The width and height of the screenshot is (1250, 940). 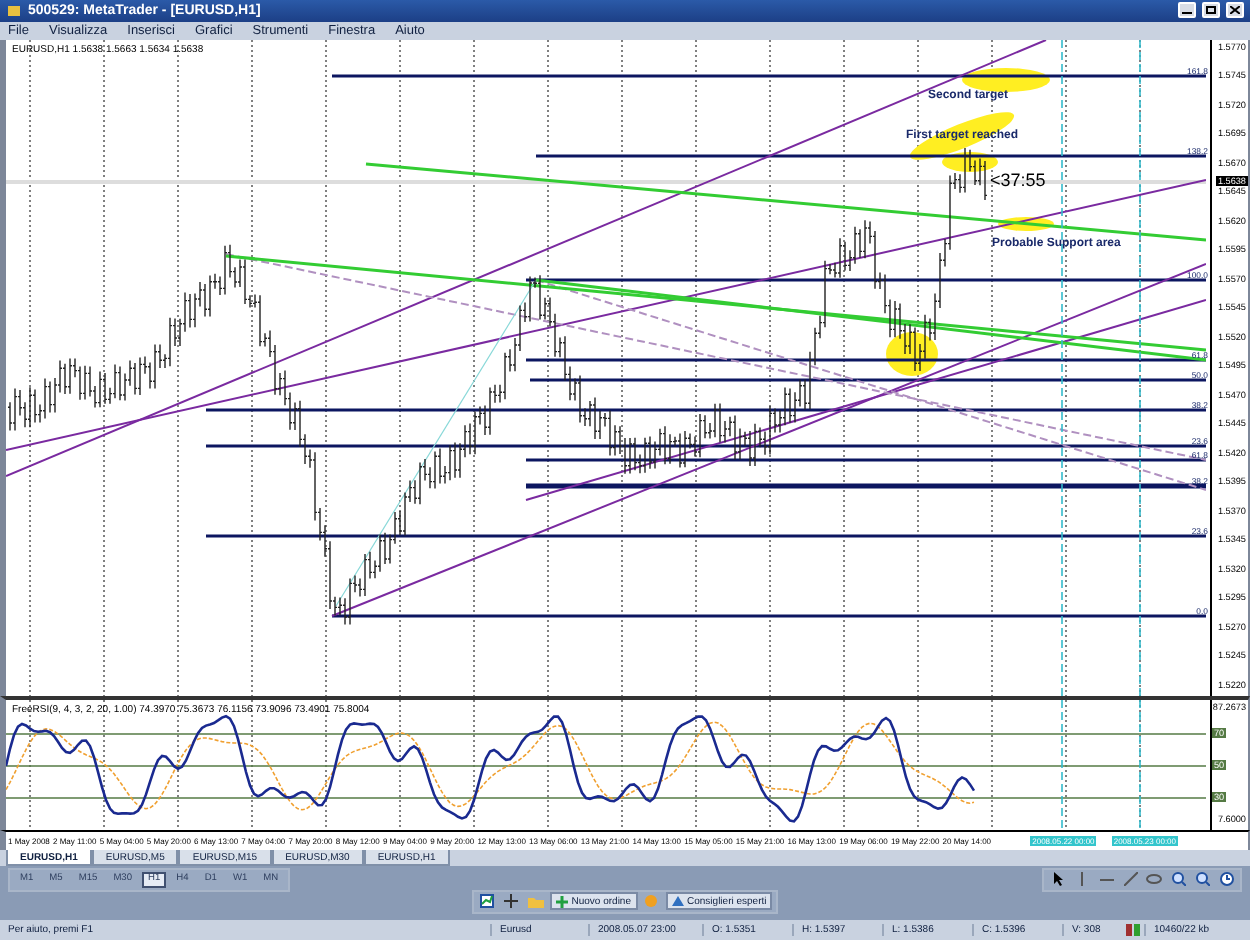 I want to click on chart-icon, so click(x=487, y=901).